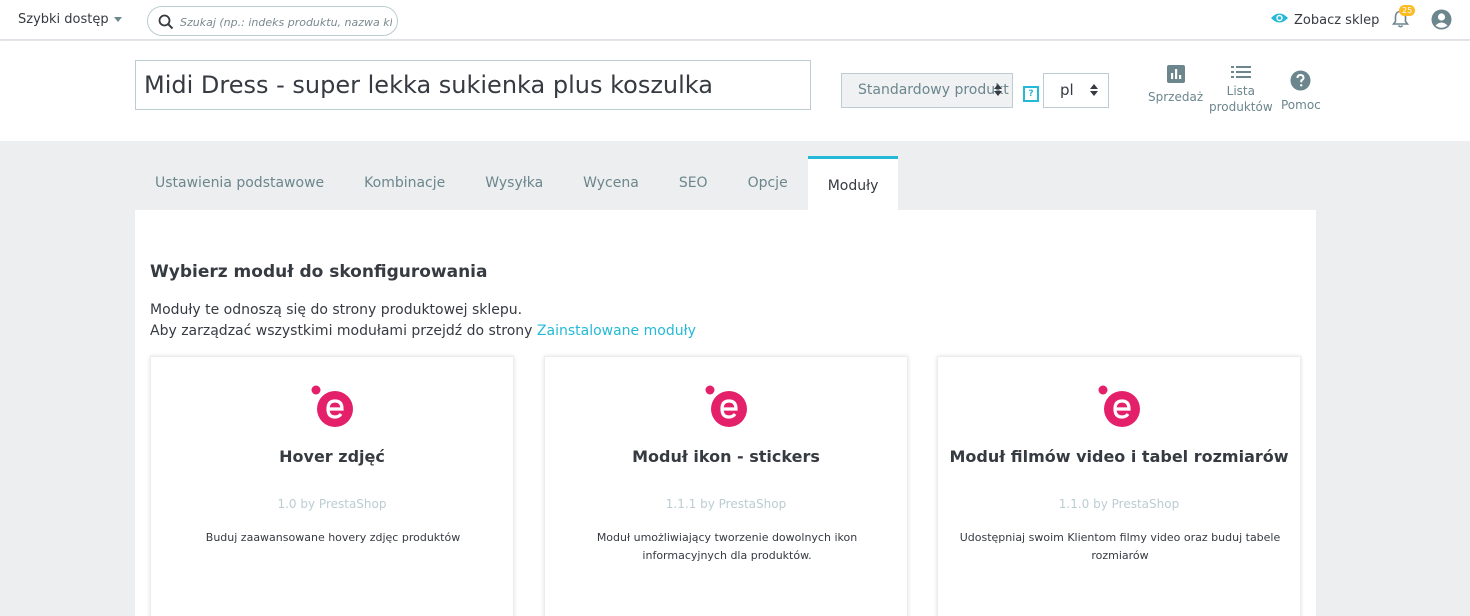  I want to click on search-input, so click(286, 22).